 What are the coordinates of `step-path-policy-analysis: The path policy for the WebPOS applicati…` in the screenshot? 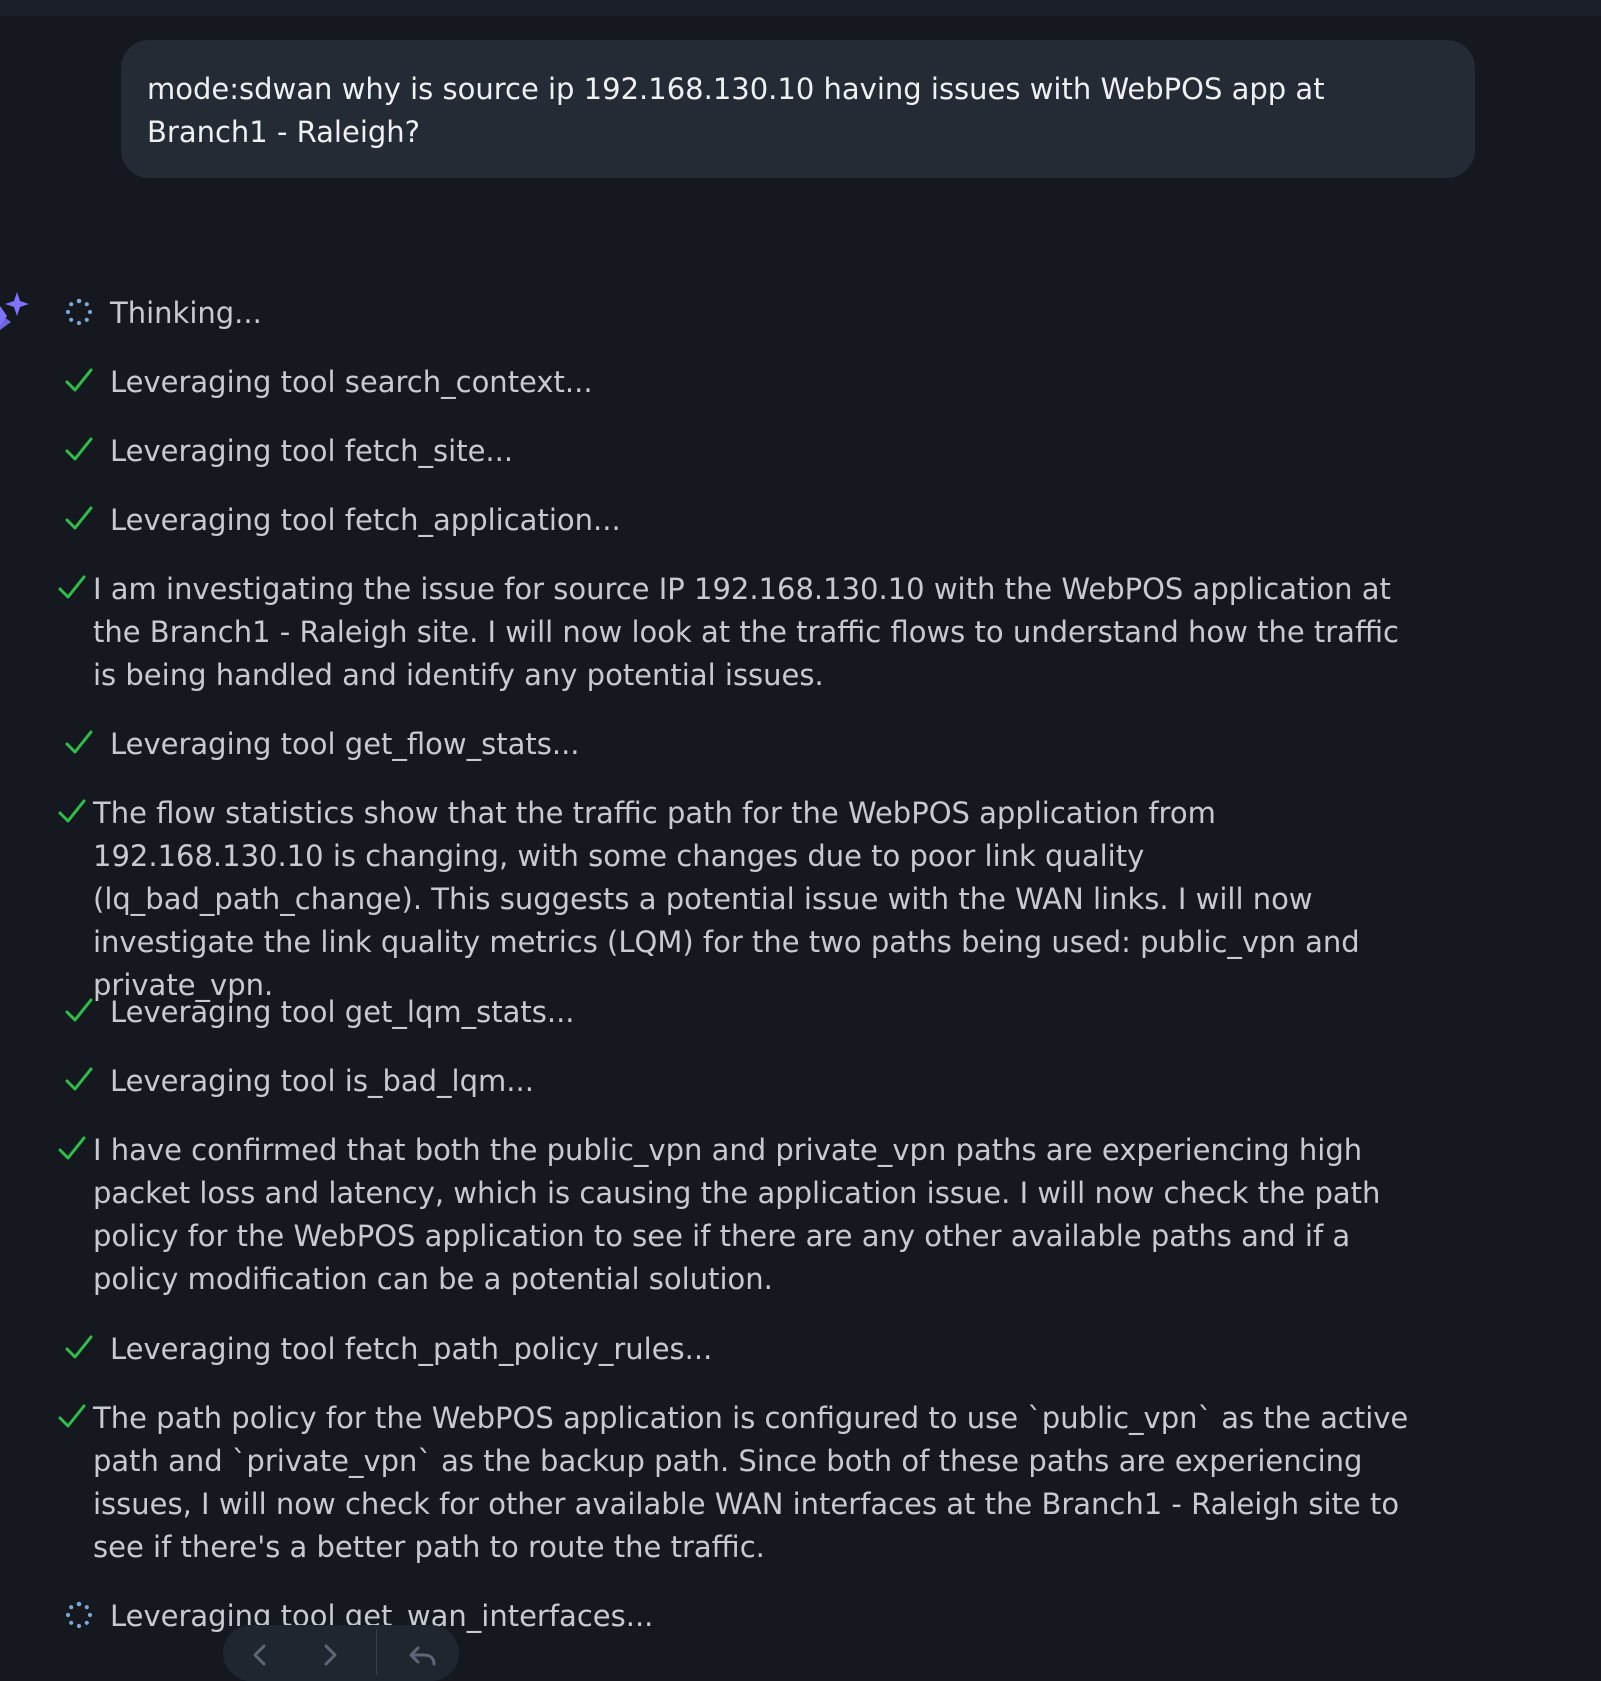 It's located at (751, 1482).